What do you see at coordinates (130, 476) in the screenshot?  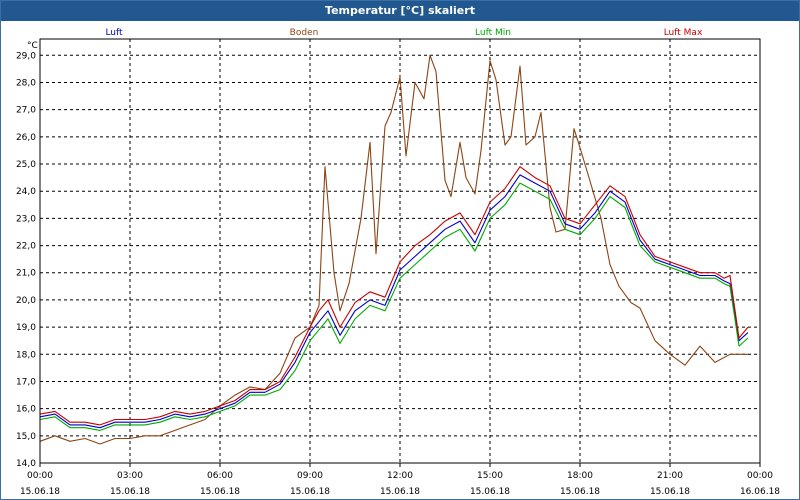 I see `x-tick-time-label: 03:00` at bounding box center [130, 476].